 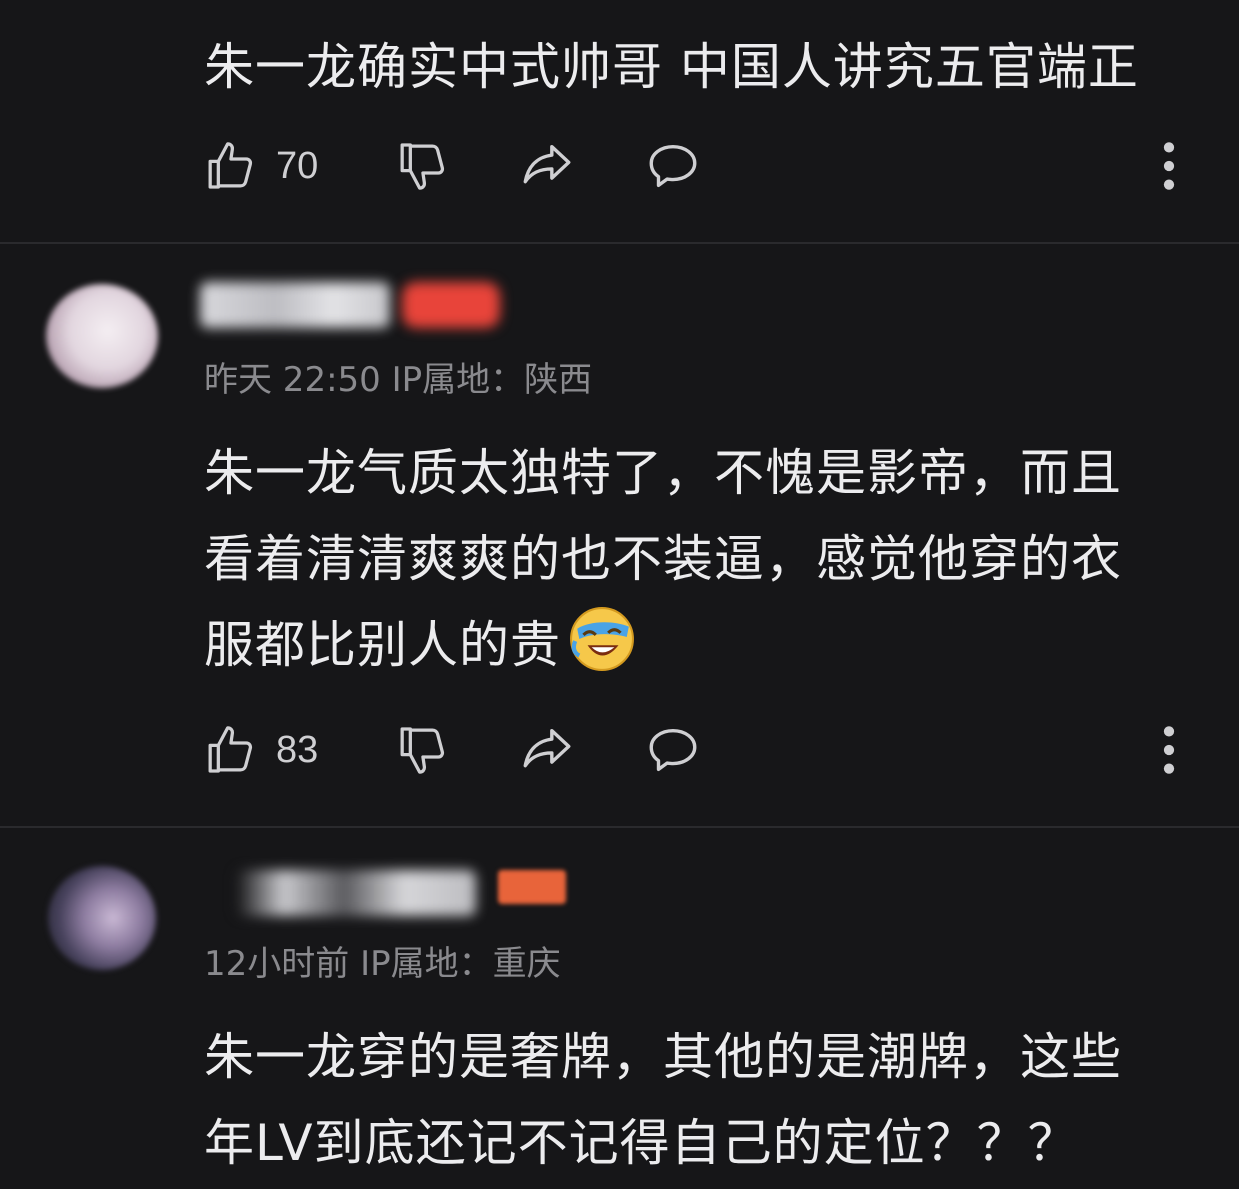 What do you see at coordinates (260, 166) in the screenshot?
I see `like-button: 70` at bounding box center [260, 166].